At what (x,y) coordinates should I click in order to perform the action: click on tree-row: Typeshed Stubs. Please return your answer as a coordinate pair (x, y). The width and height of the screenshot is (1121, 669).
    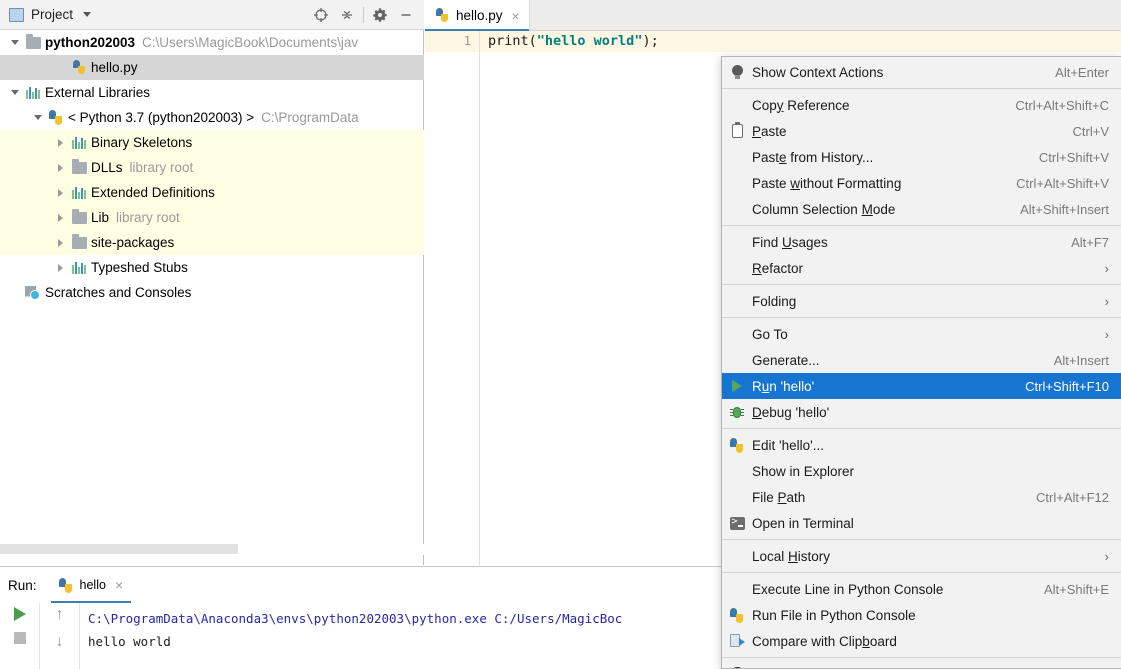
    Looking at the image, I should click on (212, 267).